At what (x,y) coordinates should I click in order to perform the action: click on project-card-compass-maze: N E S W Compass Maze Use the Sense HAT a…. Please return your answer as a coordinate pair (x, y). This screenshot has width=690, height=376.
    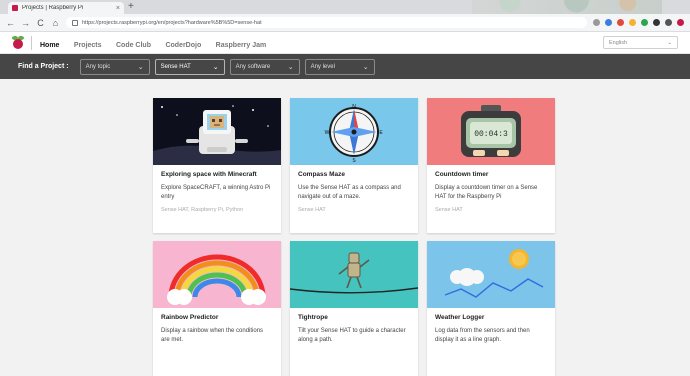
    Looking at the image, I should click on (354, 165).